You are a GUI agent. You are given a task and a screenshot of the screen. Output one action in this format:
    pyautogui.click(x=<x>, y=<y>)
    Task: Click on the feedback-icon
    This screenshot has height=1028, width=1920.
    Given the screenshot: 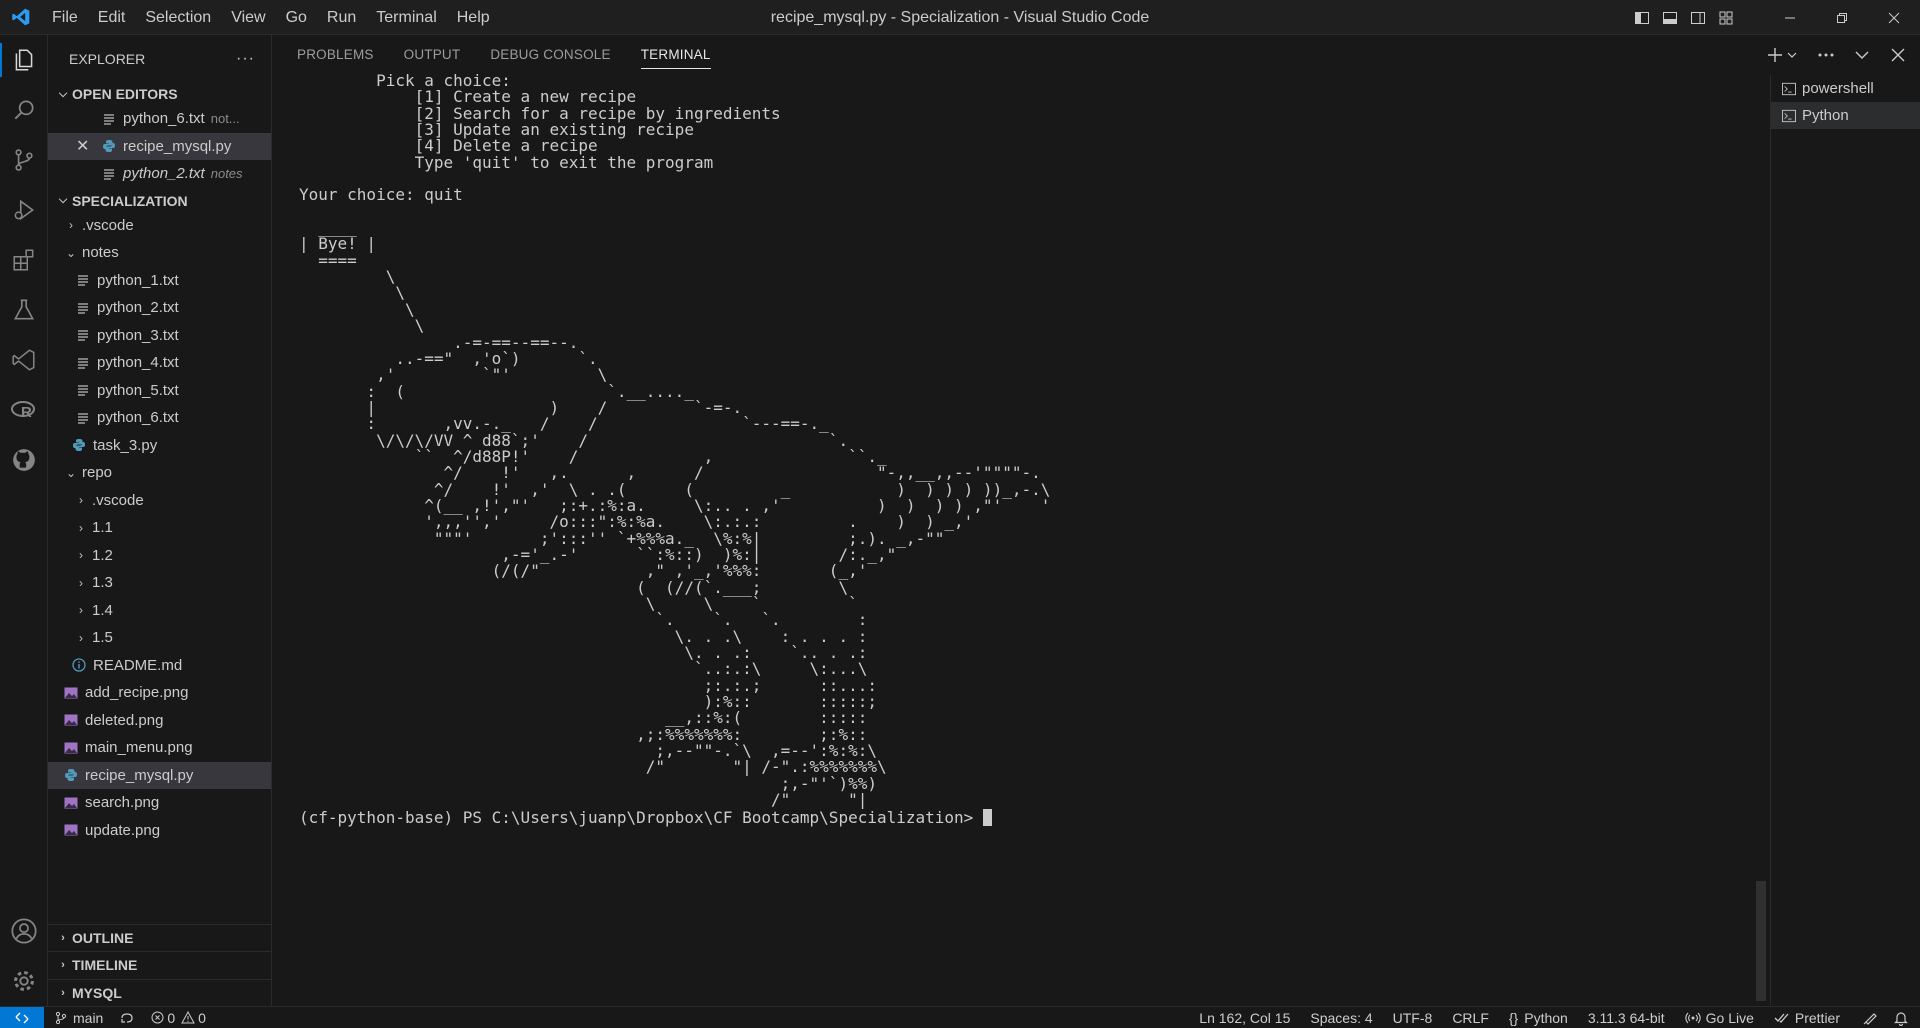 What is the action you would take?
    pyautogui.click(x=1870, y=1017)
    